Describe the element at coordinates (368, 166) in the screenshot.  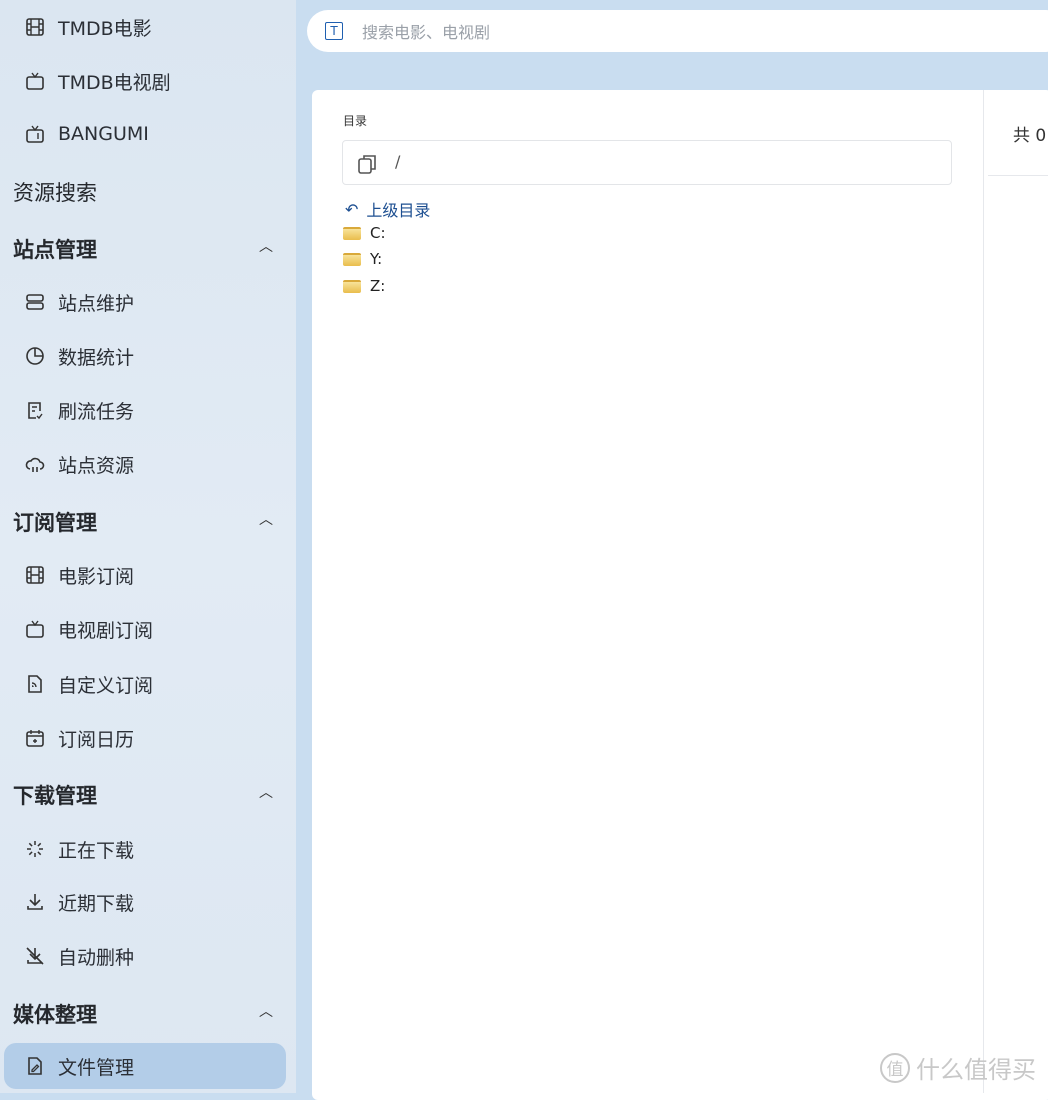
I see `copy-icon` at that location.